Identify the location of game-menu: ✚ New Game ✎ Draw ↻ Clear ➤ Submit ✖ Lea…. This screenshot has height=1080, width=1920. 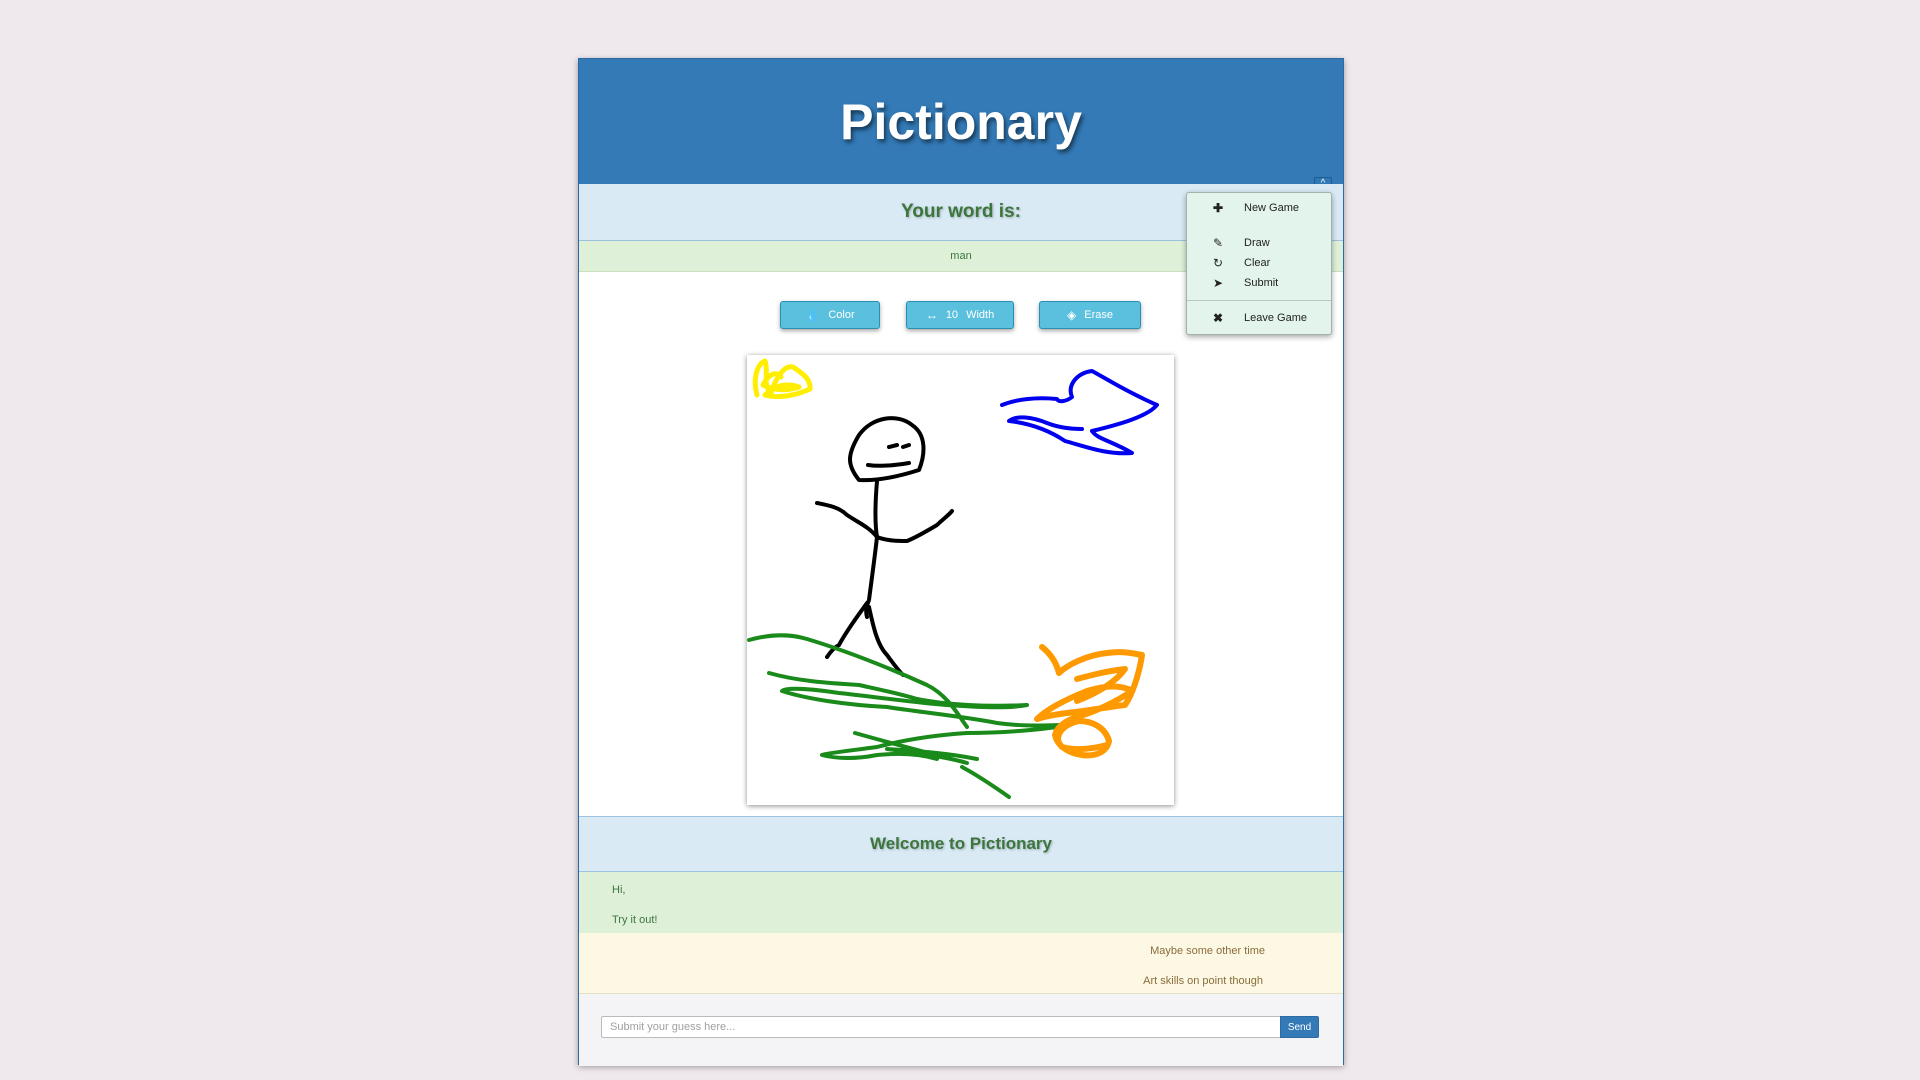
(1259, 263).